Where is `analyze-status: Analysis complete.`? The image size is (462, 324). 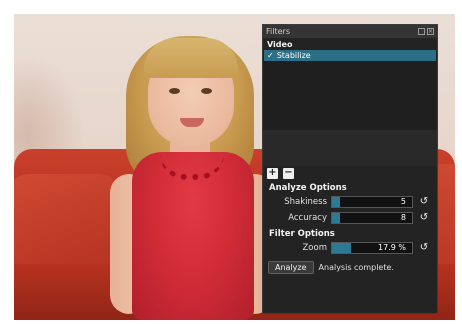
analyze-status: Analysis complete. is located at coordinates (356, 267).